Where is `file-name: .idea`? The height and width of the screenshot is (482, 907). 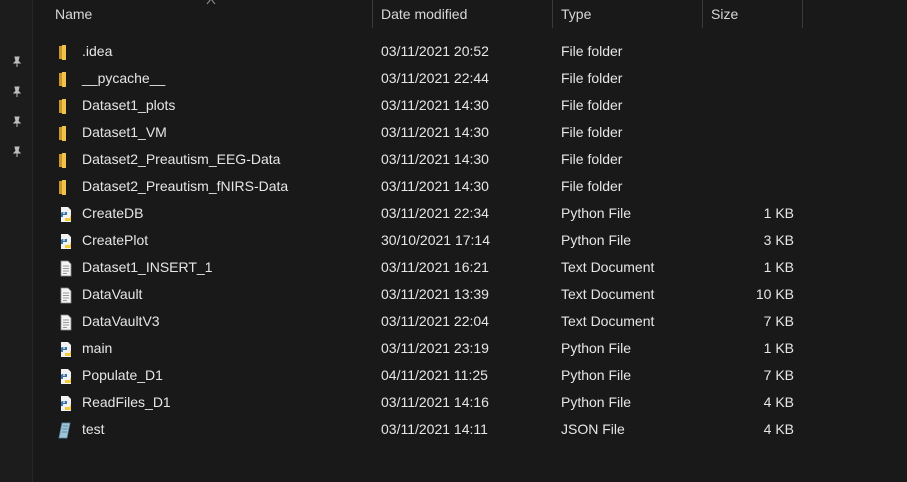
file-name: .idea is located at coordinates (97, 51).